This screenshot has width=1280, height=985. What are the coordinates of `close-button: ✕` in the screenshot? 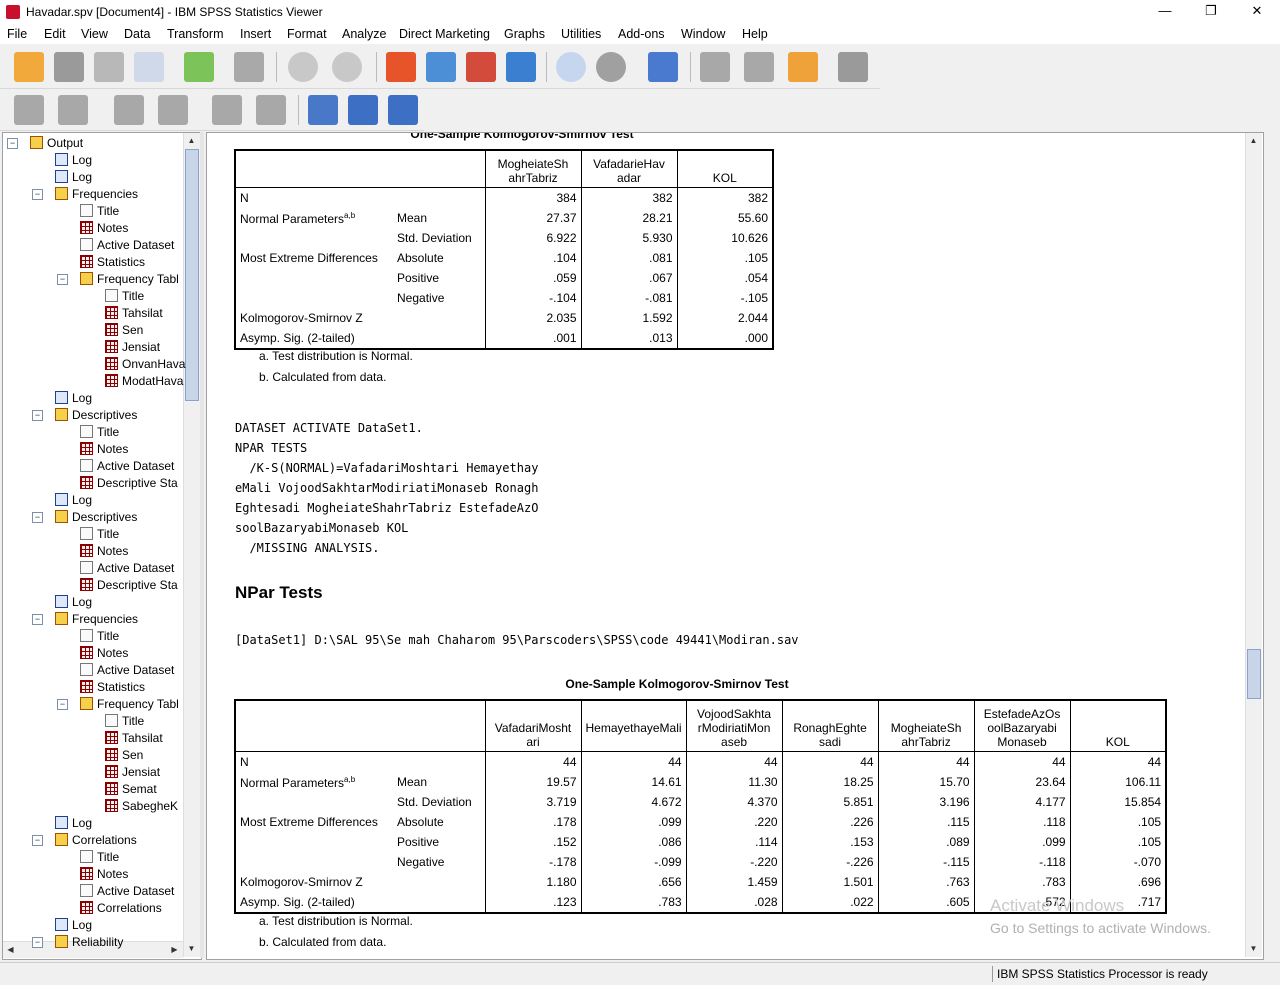 It's located at (1257, 12).